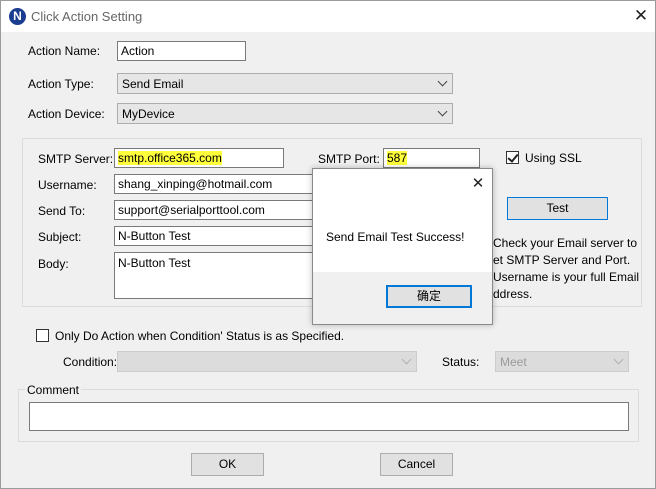  What do you see at coordinates (181, 51) in the screenshot?
I see `action-name-input: Action` at bounding box center [181, 51].